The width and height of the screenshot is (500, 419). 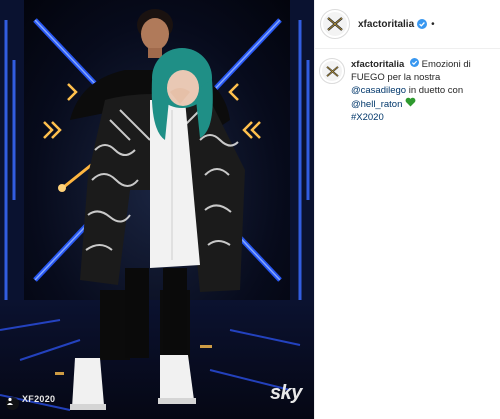 I want to click on green-heart-icon, so click(x=410, y=103).